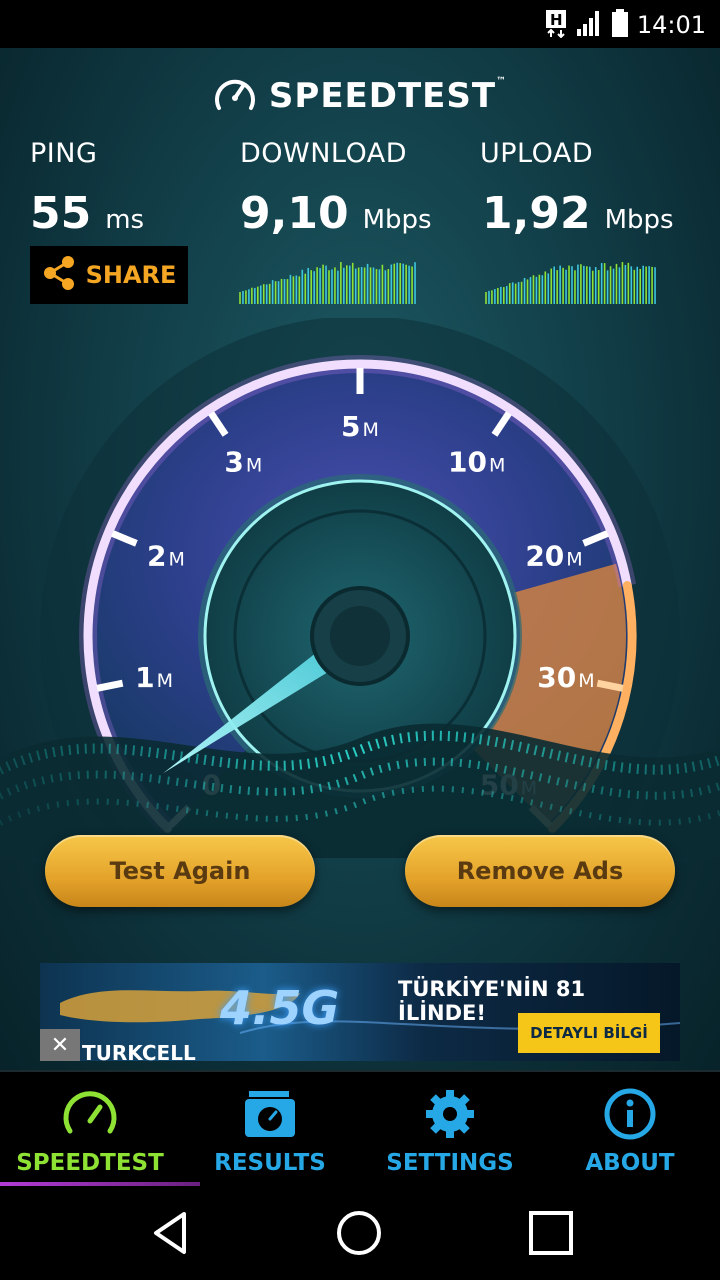 This screenshot has height=1280, width=720. I want to click on upload-value-group: 1,92 Mbps, so click(578, 213).